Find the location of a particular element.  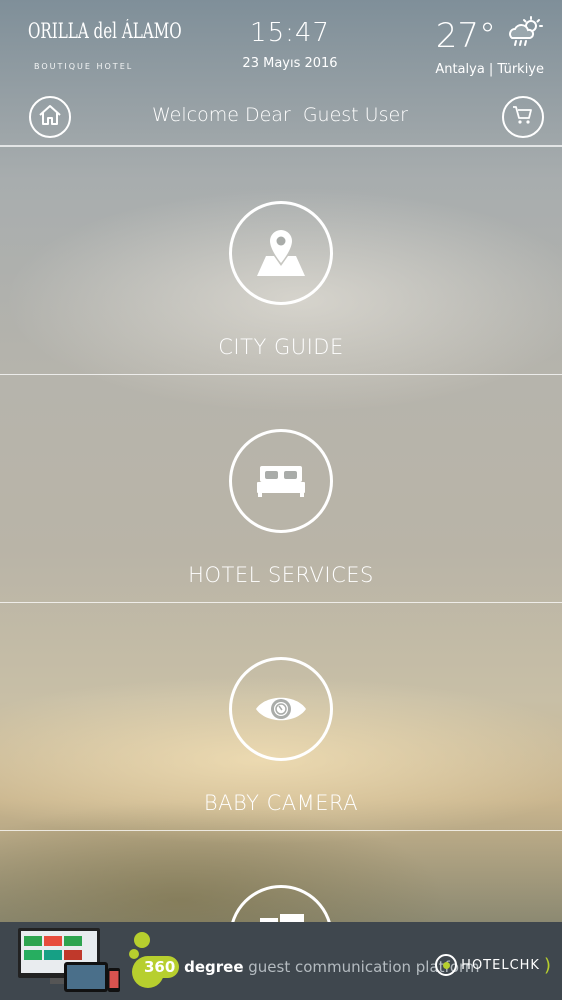

menu-label-hotel-services: HOTEL SERVICES is located at coordinates (281, 575).